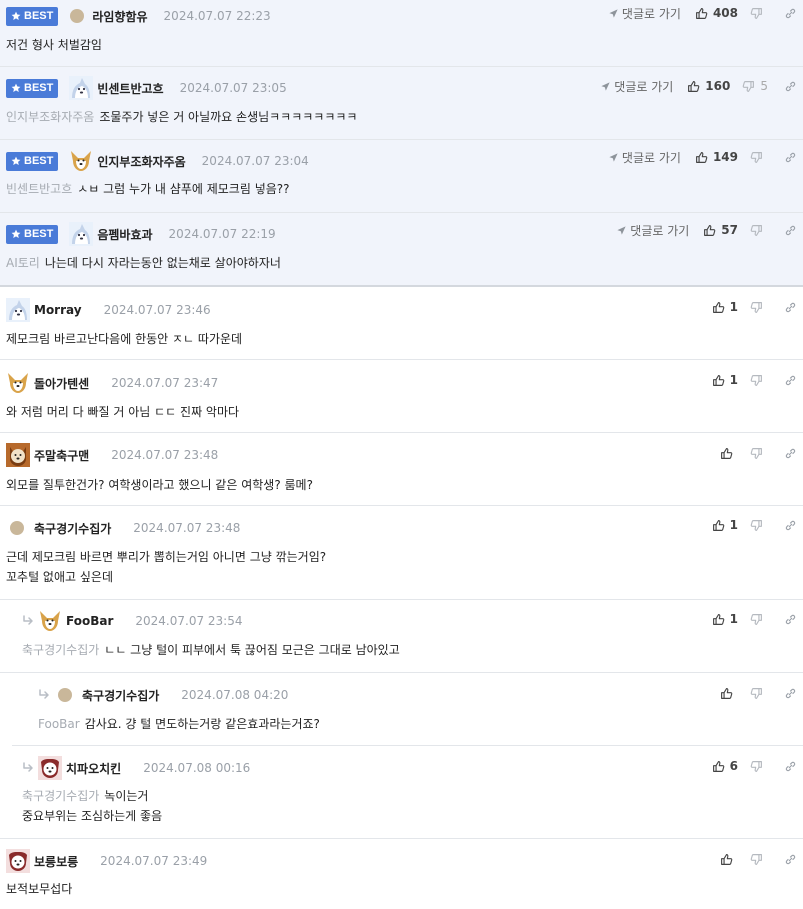  What do you see at coordinates (130, 88) in the screenshot?
I see `author-name: 빈센트반고흐` at bounding box center [130, 88].